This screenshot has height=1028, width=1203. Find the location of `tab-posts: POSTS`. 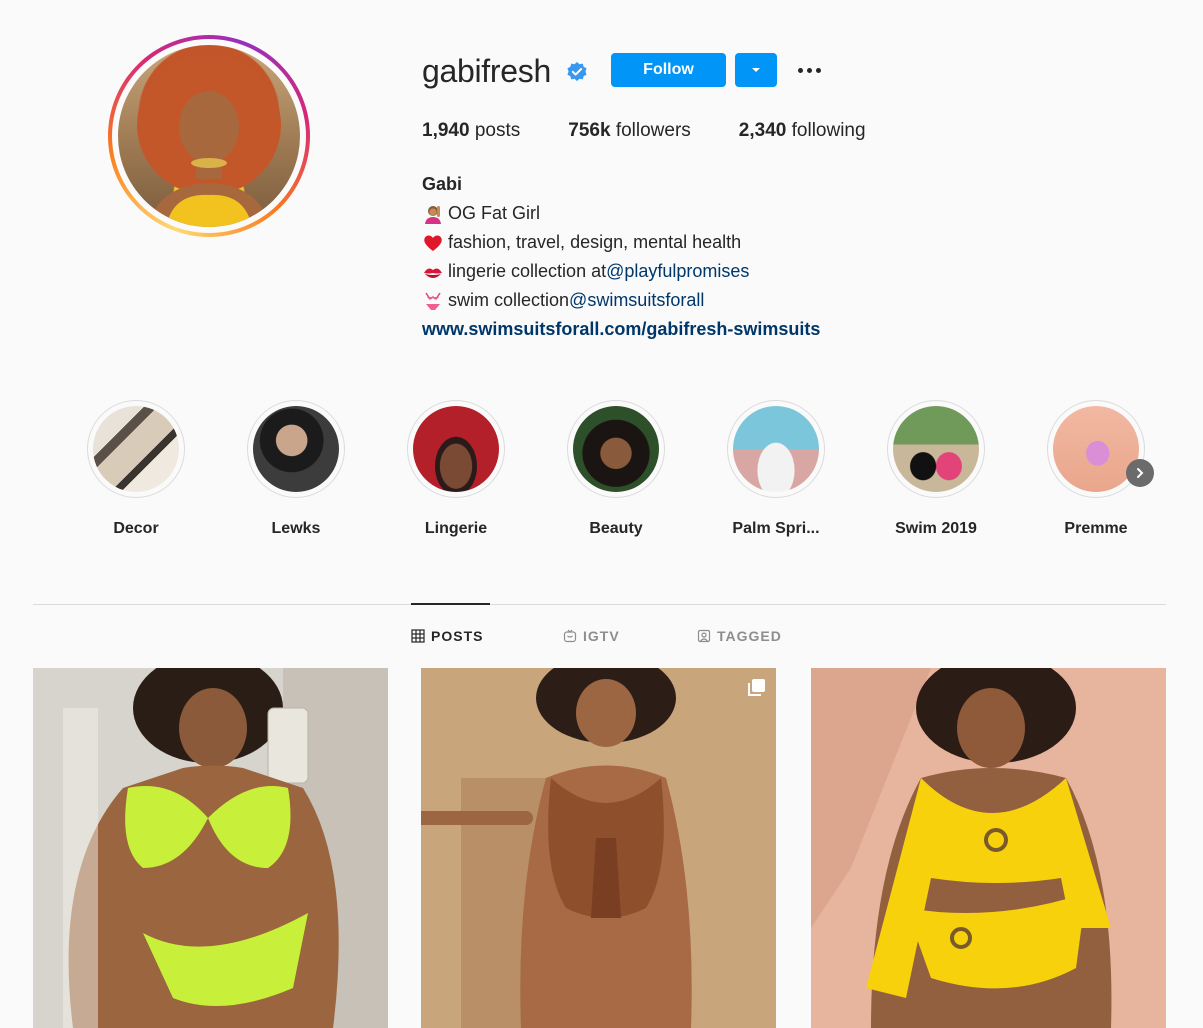

tab-posts: POSTS is located at coordinates (447, 636).